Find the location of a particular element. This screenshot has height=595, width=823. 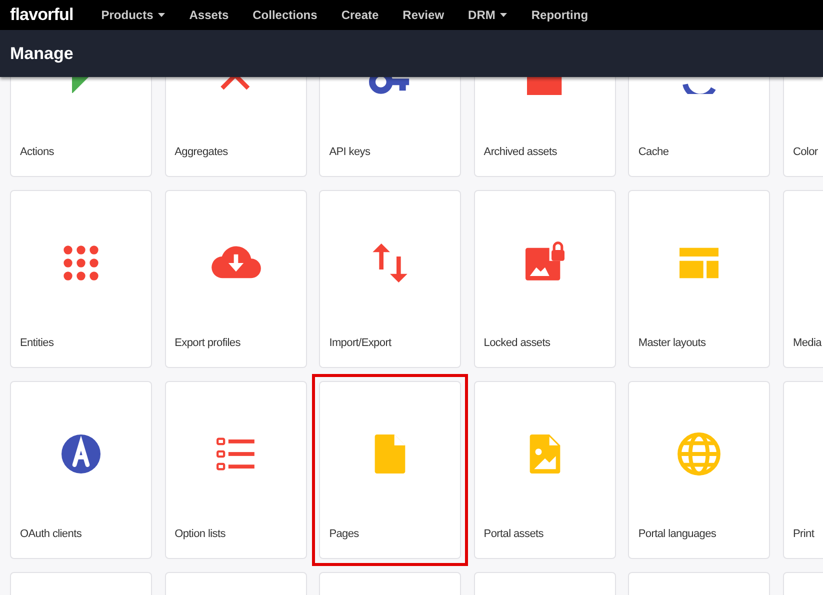

refresh-icon is located at coordinates (699, 87).